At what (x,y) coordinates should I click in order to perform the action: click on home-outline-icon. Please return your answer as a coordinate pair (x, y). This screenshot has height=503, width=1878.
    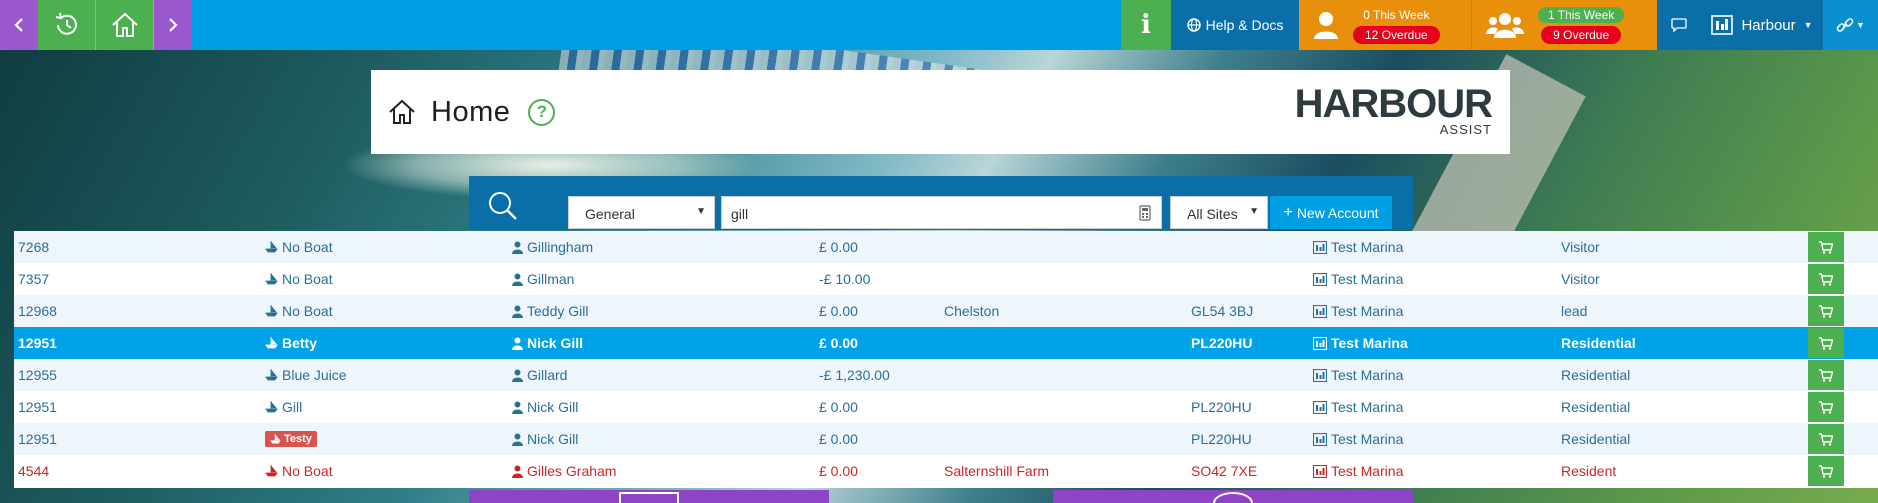
    Looking at the image, I should click on (402, 111).